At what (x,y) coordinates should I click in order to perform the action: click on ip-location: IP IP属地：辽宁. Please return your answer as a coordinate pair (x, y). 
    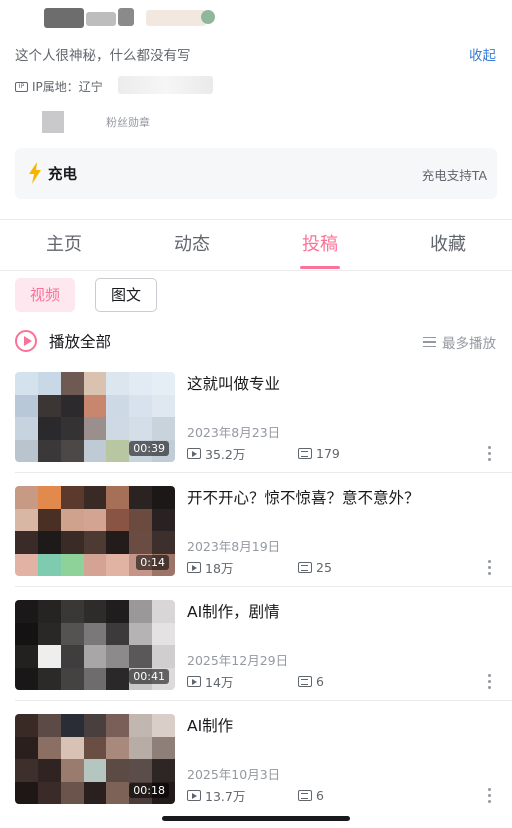
    Looking at the image, I should click on (59, 86).